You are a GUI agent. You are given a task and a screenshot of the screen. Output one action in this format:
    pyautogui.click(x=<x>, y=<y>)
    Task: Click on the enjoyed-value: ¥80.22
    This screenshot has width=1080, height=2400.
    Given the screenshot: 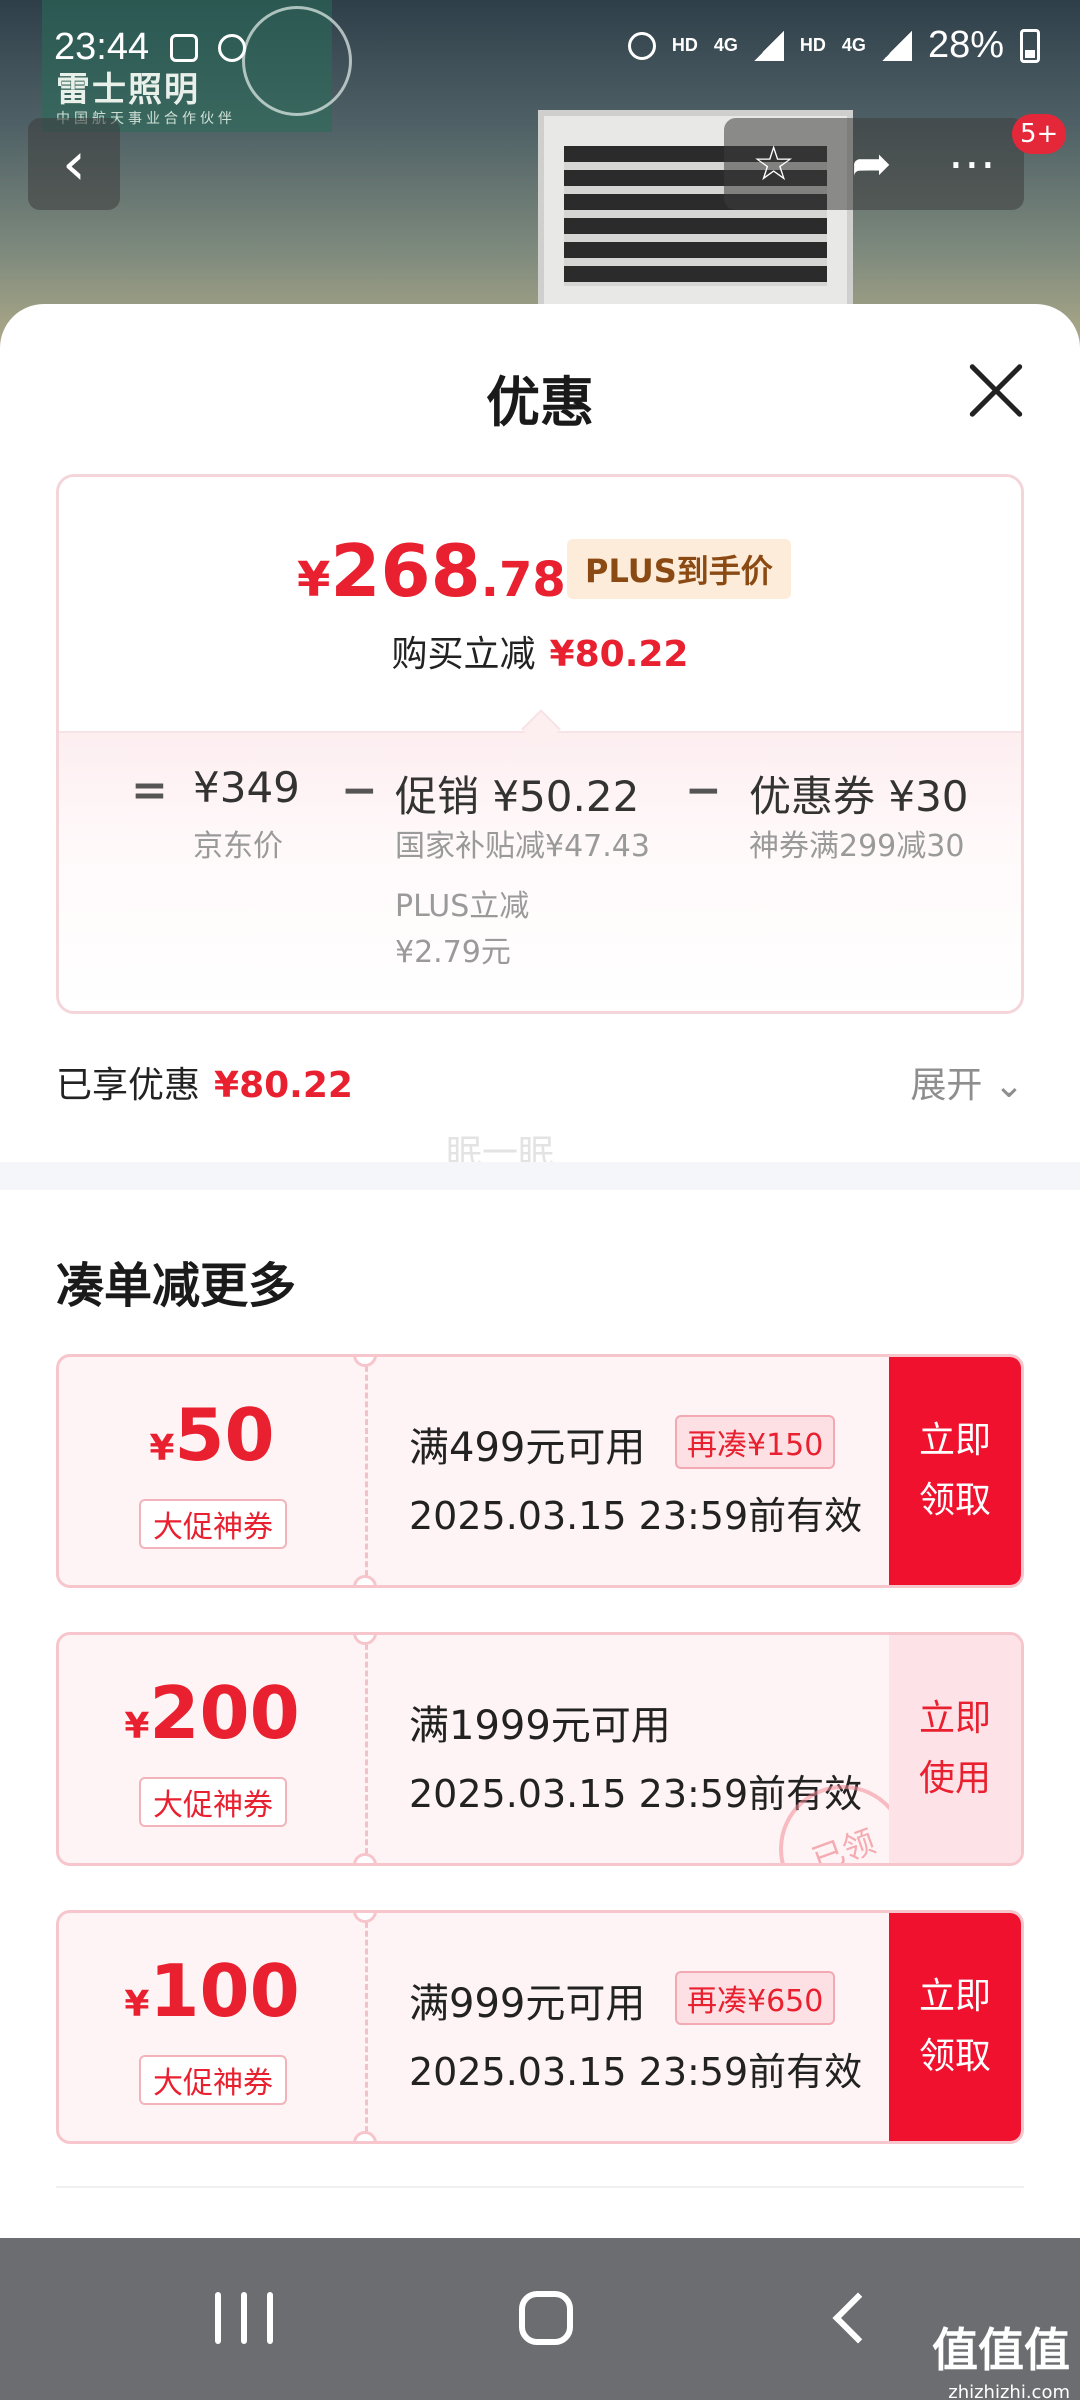 What is the action you would take?
    pyautogui.click(x=283, y=1085)
    